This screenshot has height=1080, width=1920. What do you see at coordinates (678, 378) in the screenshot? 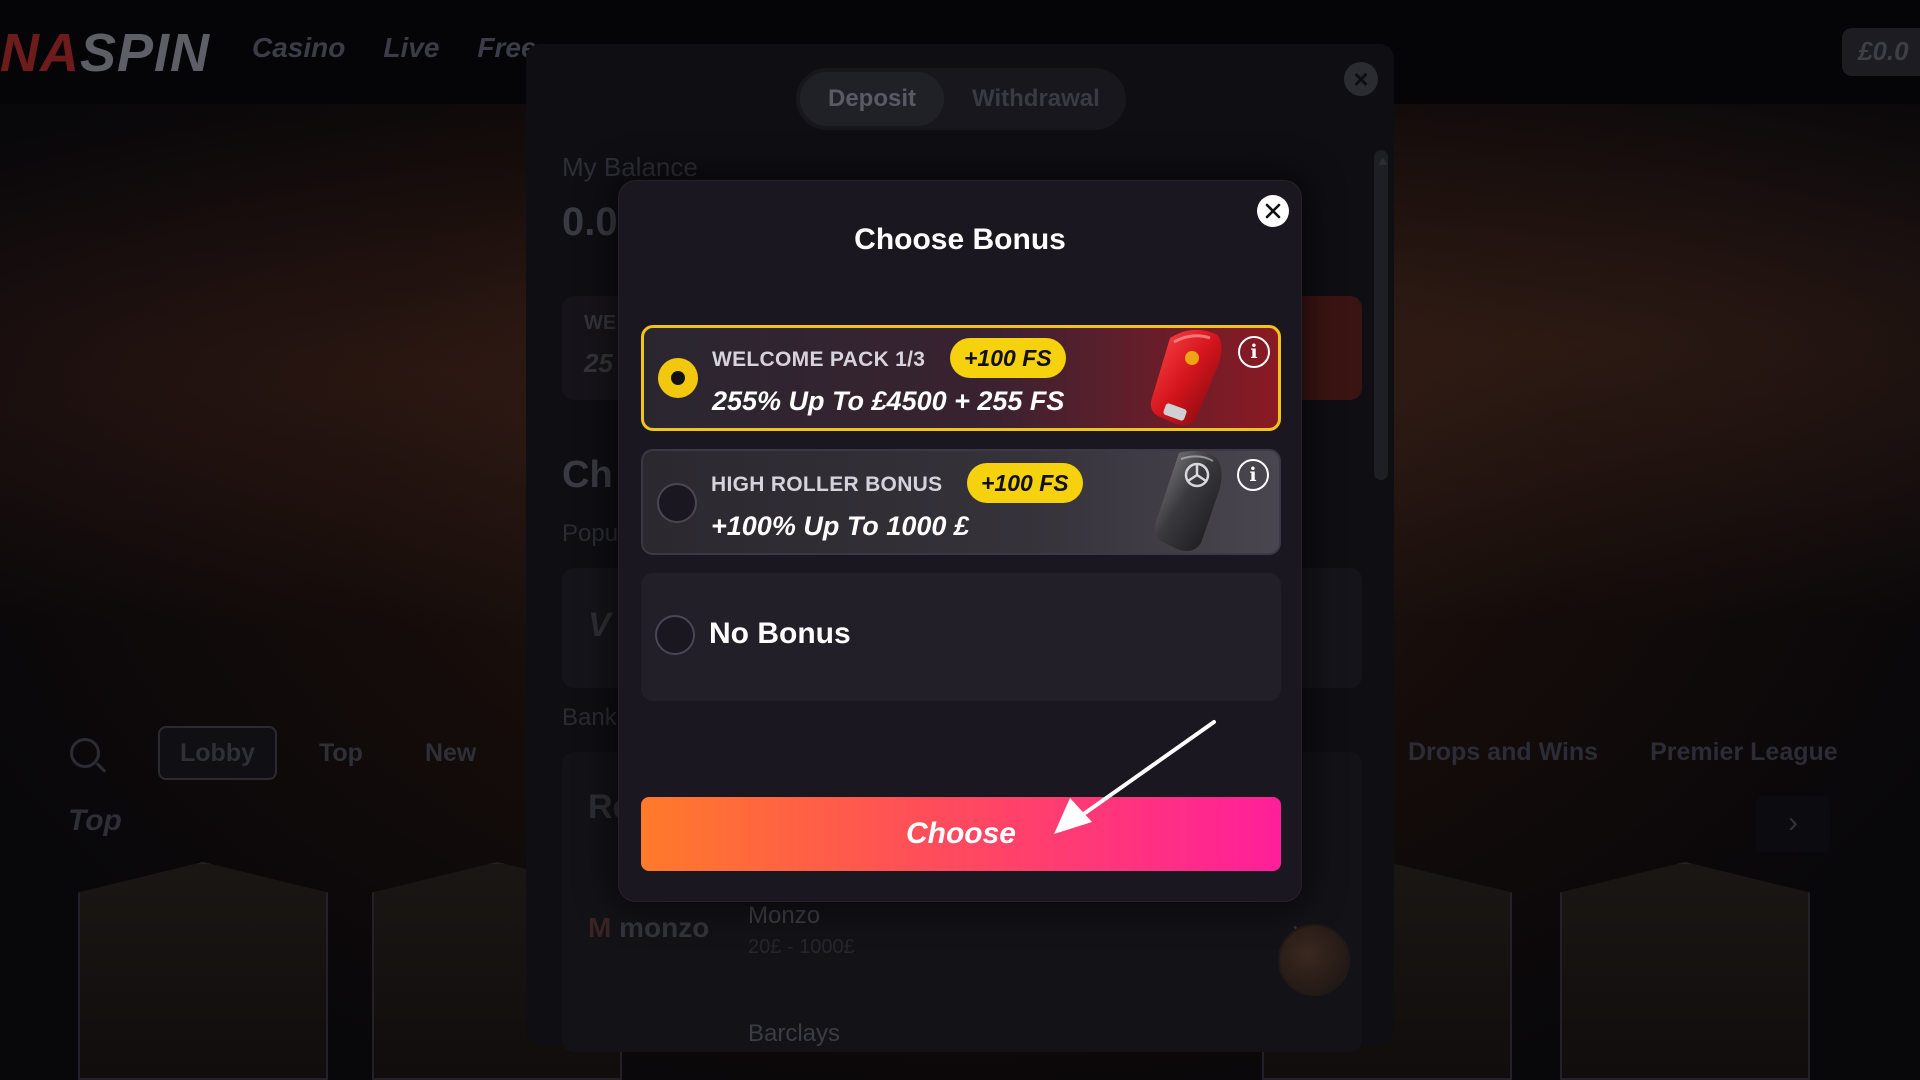
I see `radio-selected` at bounding box center [678, 378].